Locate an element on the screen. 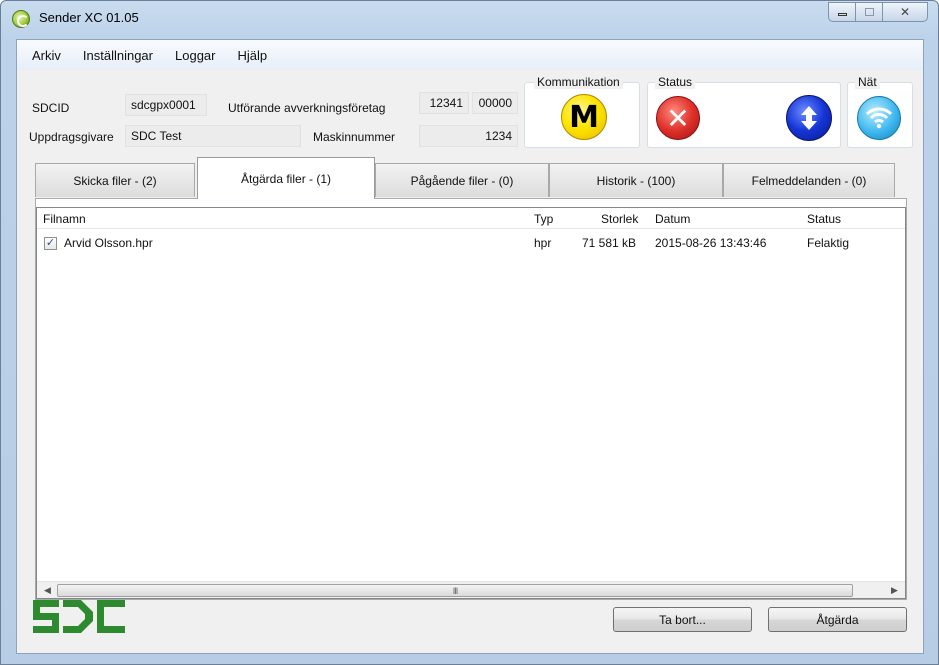  kommunikation-title: Kommunikation is located at coordinates (578, 82).